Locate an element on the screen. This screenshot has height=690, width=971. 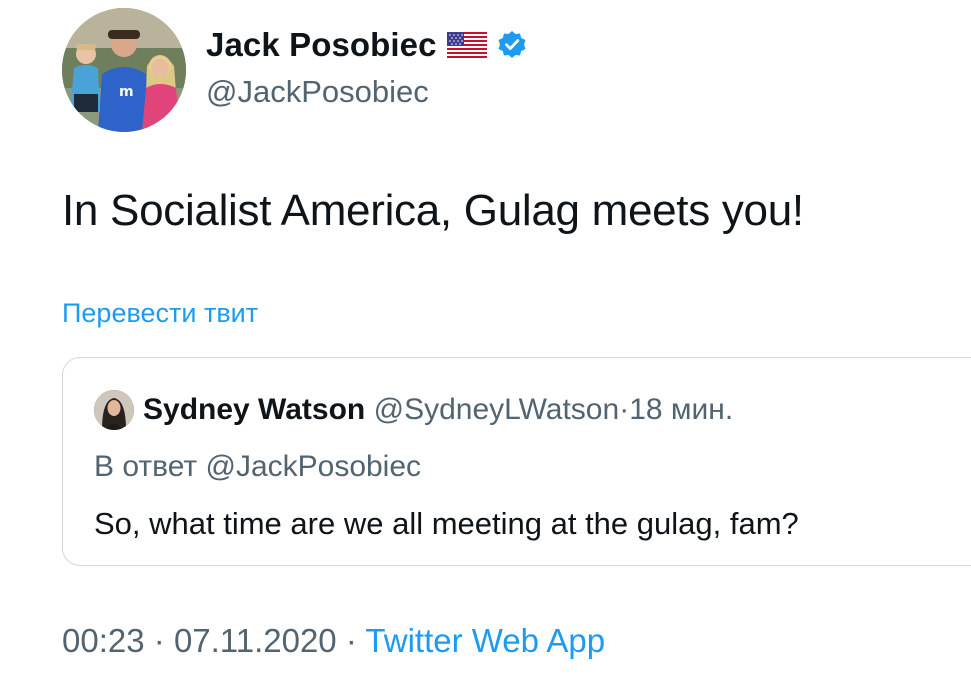
tweet-metadata: 00:23 · 07.11.2020 · Twitter Web App is located at coordinates (333, 641).